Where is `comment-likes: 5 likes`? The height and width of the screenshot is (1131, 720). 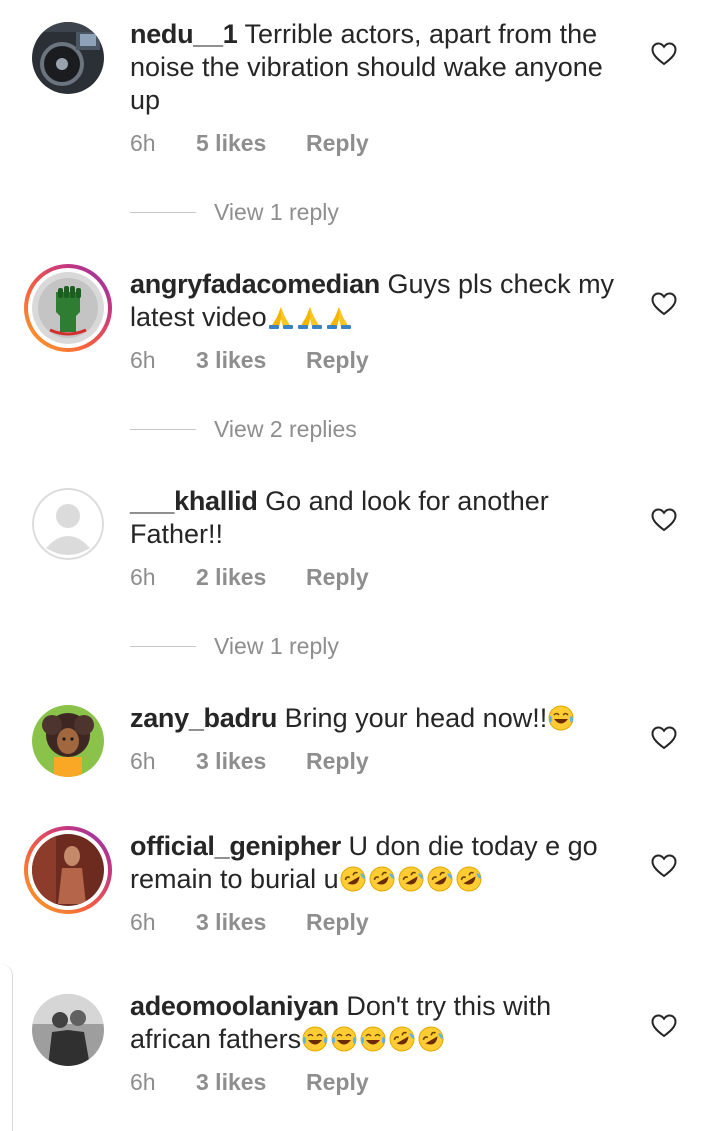
comment-likes: 5 likes is located at coordinates (251, 143).